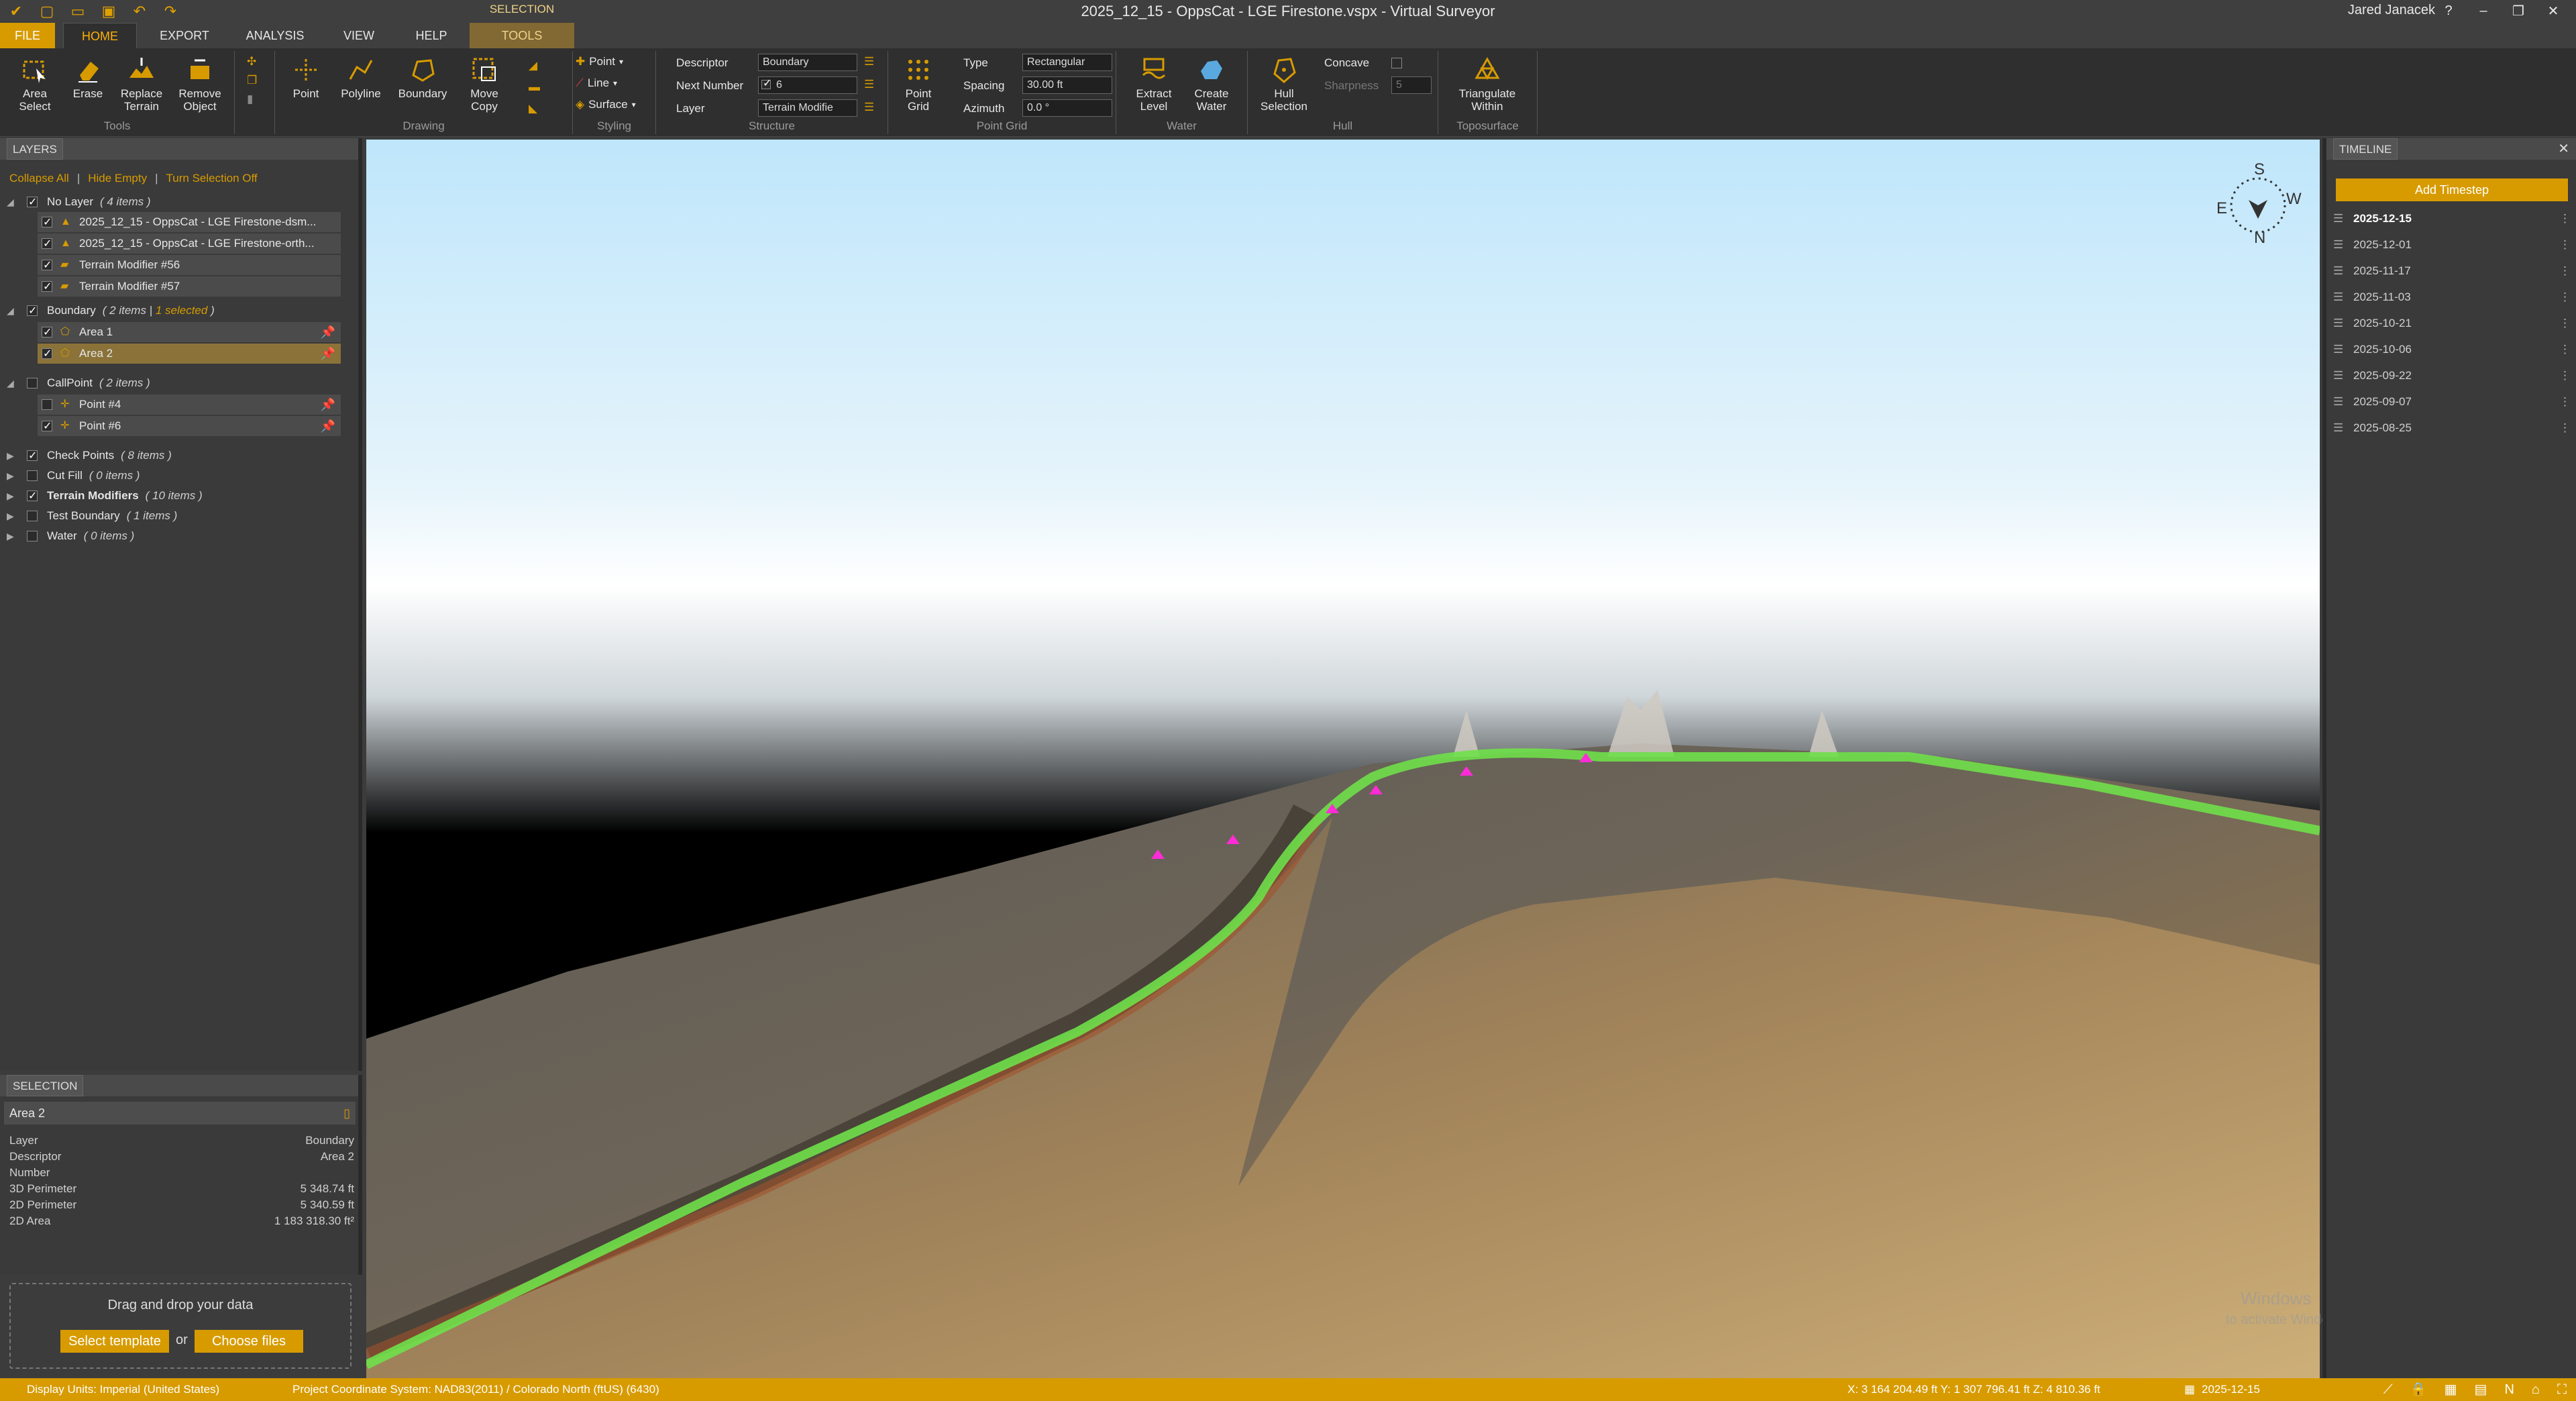 This screenshot has width=2576, height=1401. What do you see at coordinates (766, 84) in the screenshot?
I see `next-number-checkbox` at bounding box center [766, 84].